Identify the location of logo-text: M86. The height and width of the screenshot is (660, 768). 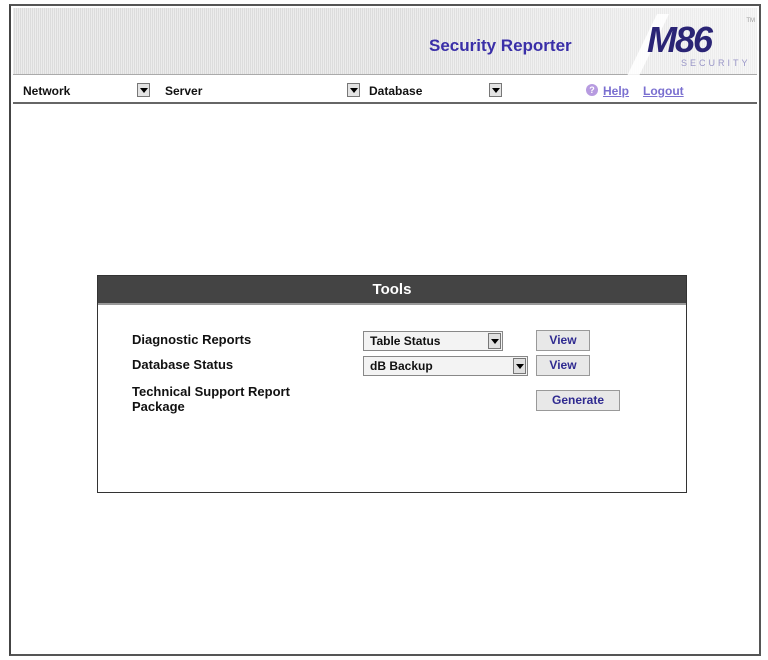
(680, 39).